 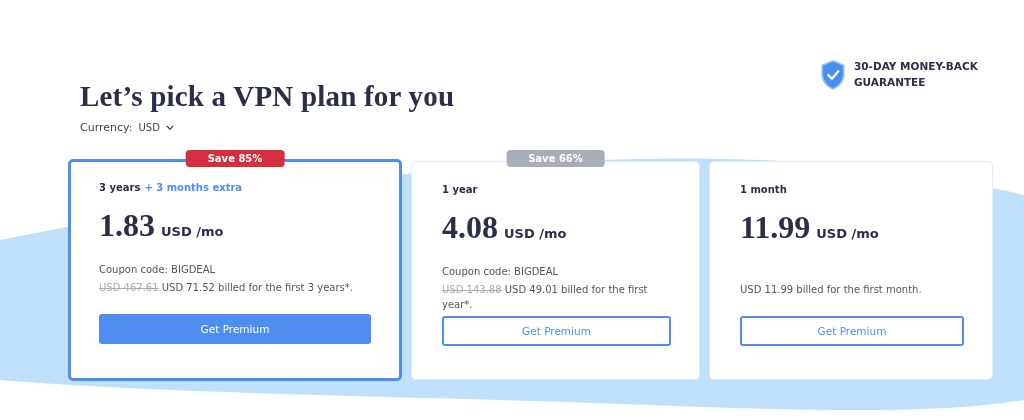 I want to click on plan-price: 1.83, so click(x=127, y=225).